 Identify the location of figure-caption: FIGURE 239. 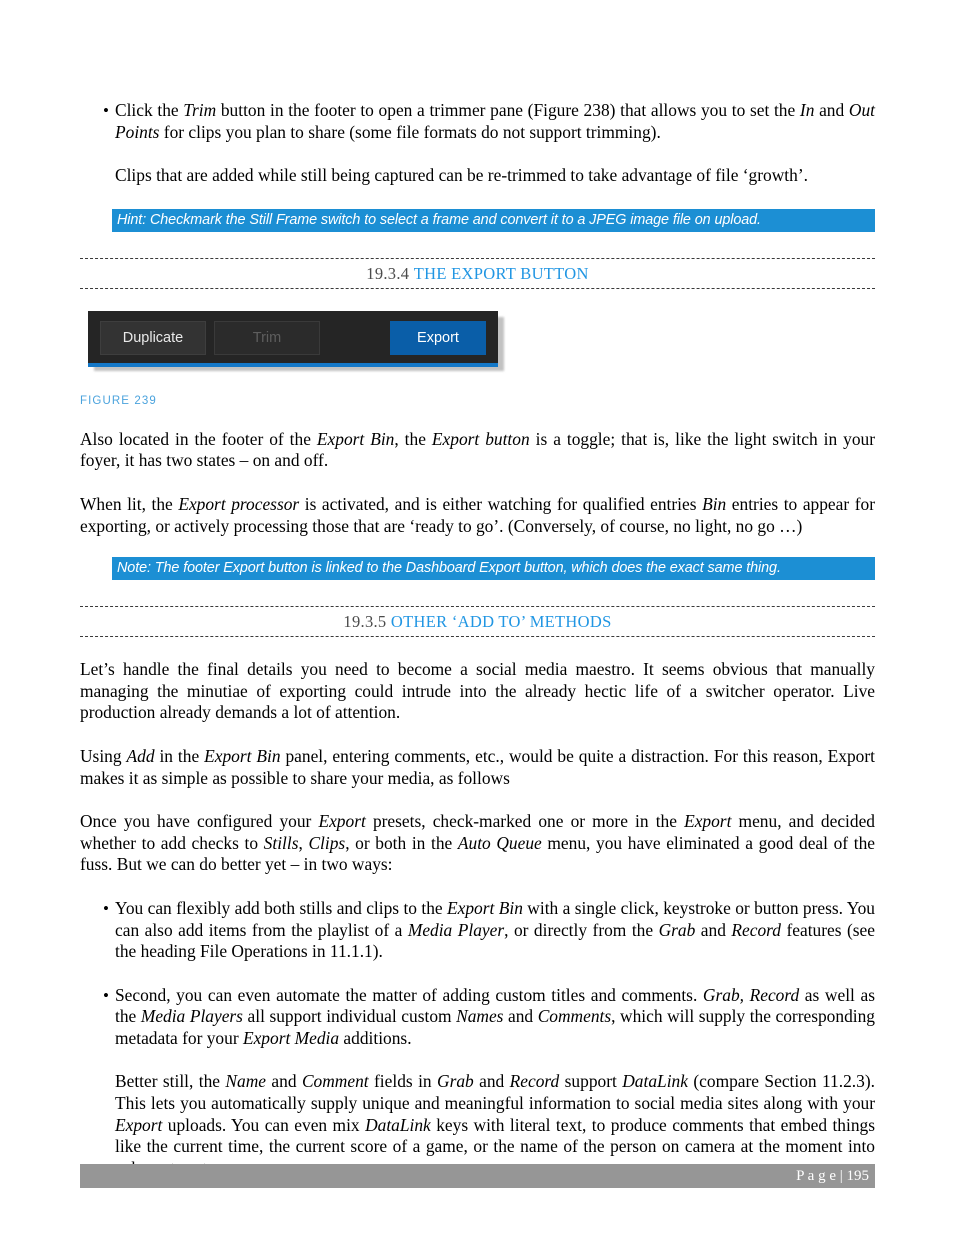
(118, 400).